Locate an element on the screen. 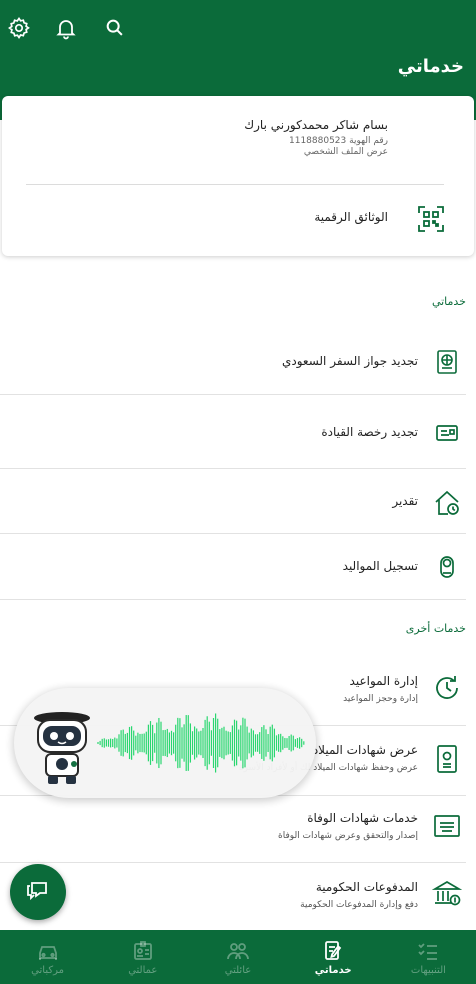 The width and height of the screenshot is (476, 984). service-title: إدارة المواعيد is located at coordinates (383, 681).